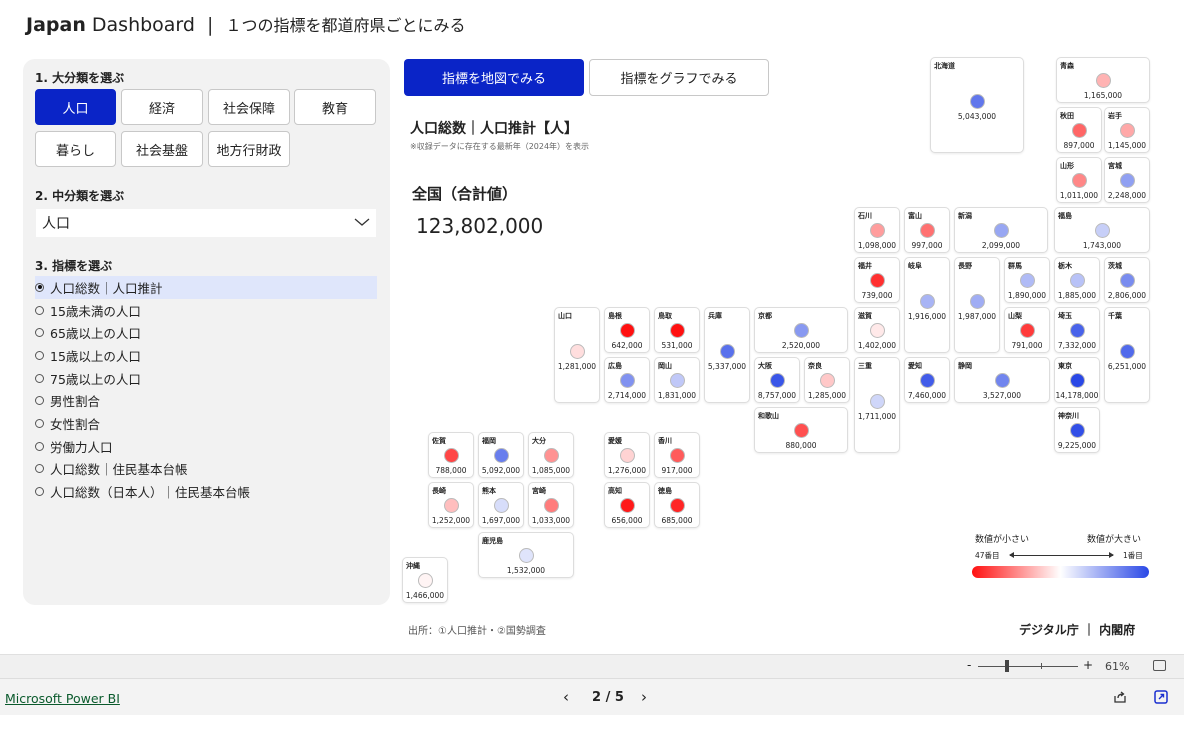 Image resolution: width=1184 pixels, height=729 pixels. What do you see at coordinates (1127, 180) in the screenshot?
I see `prefecture-tile: 宮城 2,248,000` at bounding box center [1127, 180].